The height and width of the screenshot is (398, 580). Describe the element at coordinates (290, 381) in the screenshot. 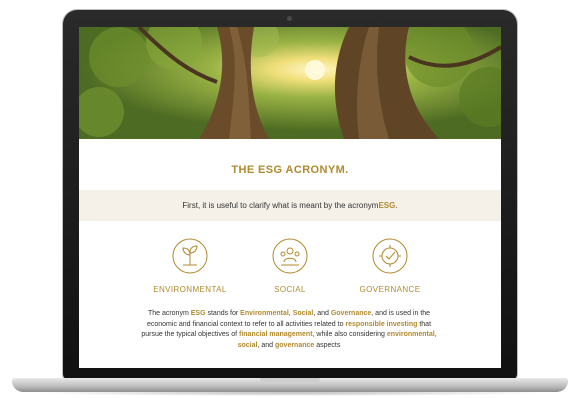

I see `laptop-notch` at that location.